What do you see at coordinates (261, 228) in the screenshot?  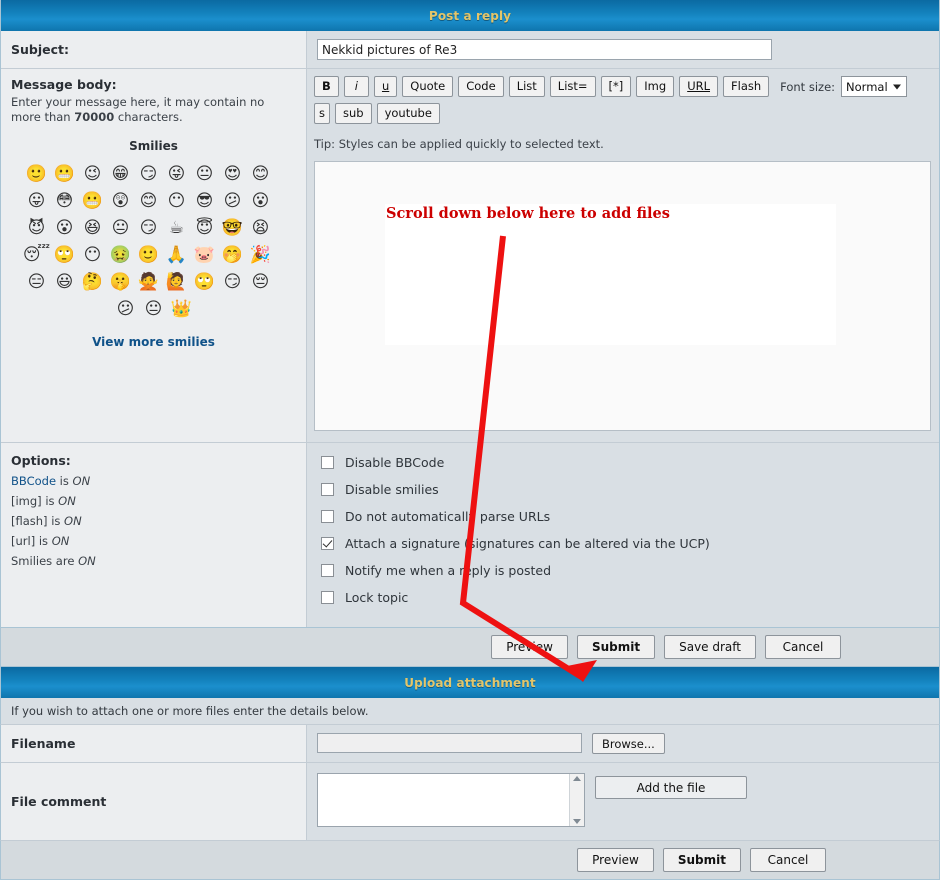 I see `smiley-icon: 😫` at bounding box center [261, 228].